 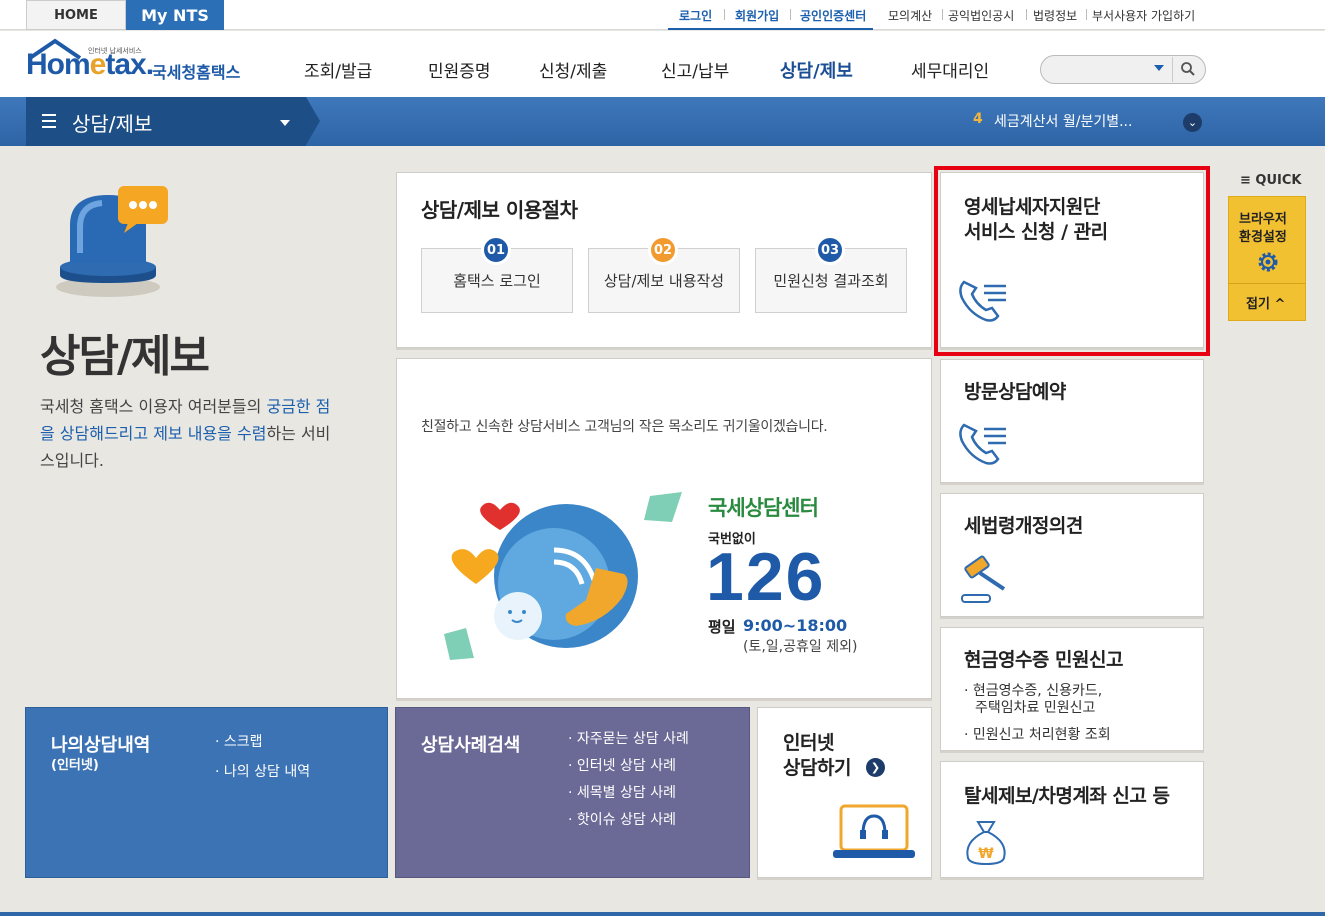 What do you see at coordinates (75, 765) in the screenshot?
I see `my-history-sub: (인터넷)` at bounding box center [75, 765].